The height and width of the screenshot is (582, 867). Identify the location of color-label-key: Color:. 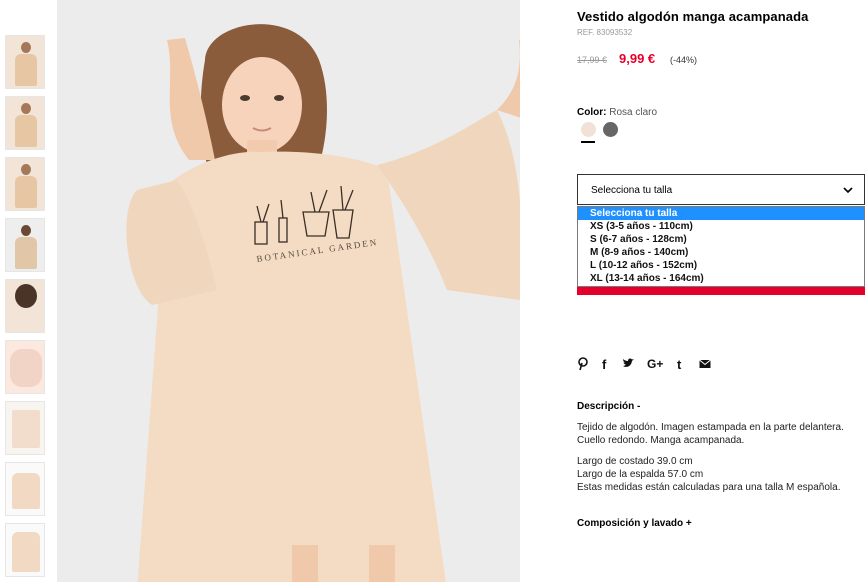
(592, 112).